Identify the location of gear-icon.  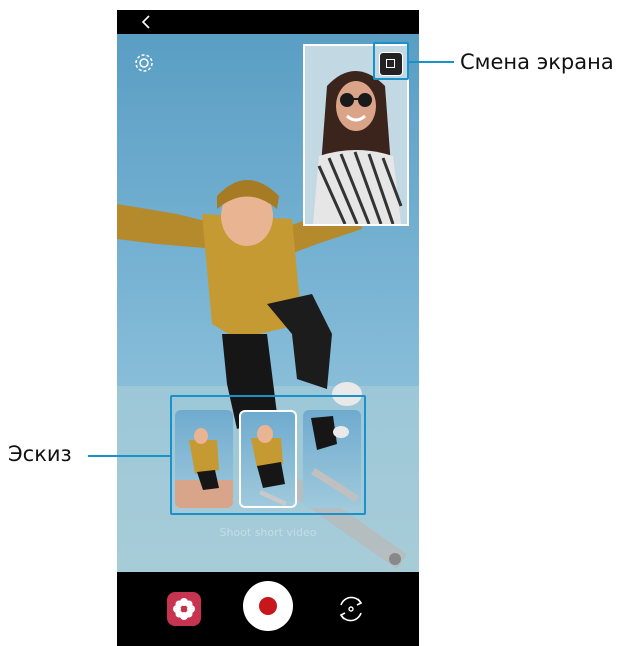
(144, 63).